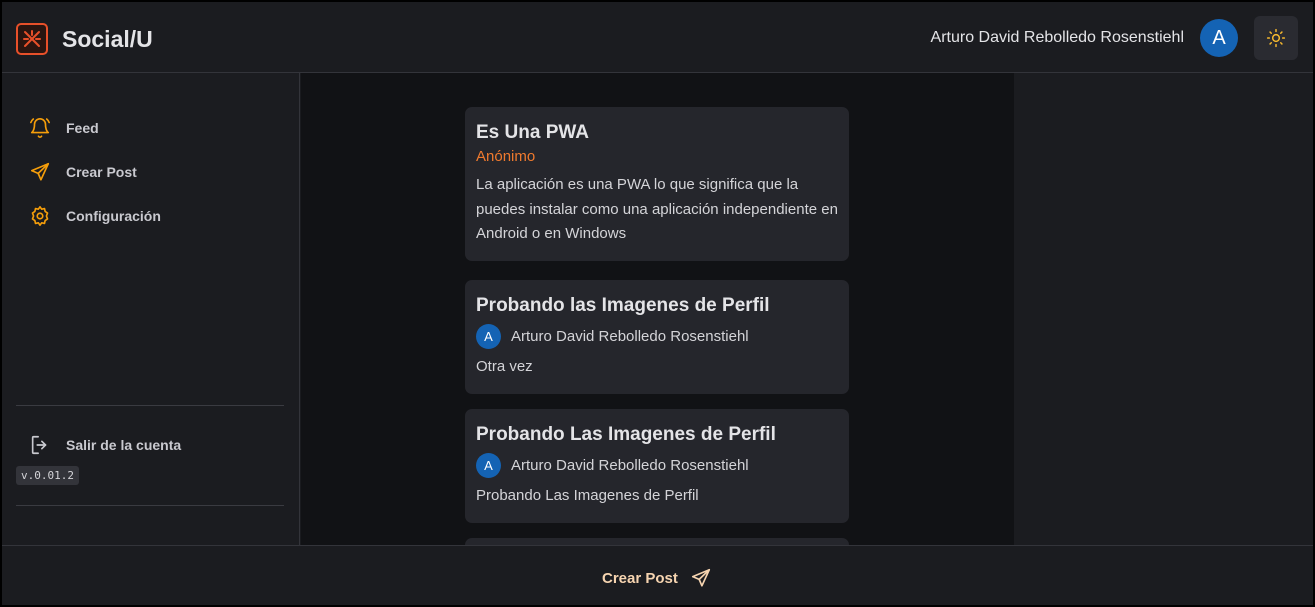 The height and width of the screenshot is (607, 1315). Describe the element at coordinates (532, 132) in the screenshot. I see `post-title: Es Una PWA` at that location.